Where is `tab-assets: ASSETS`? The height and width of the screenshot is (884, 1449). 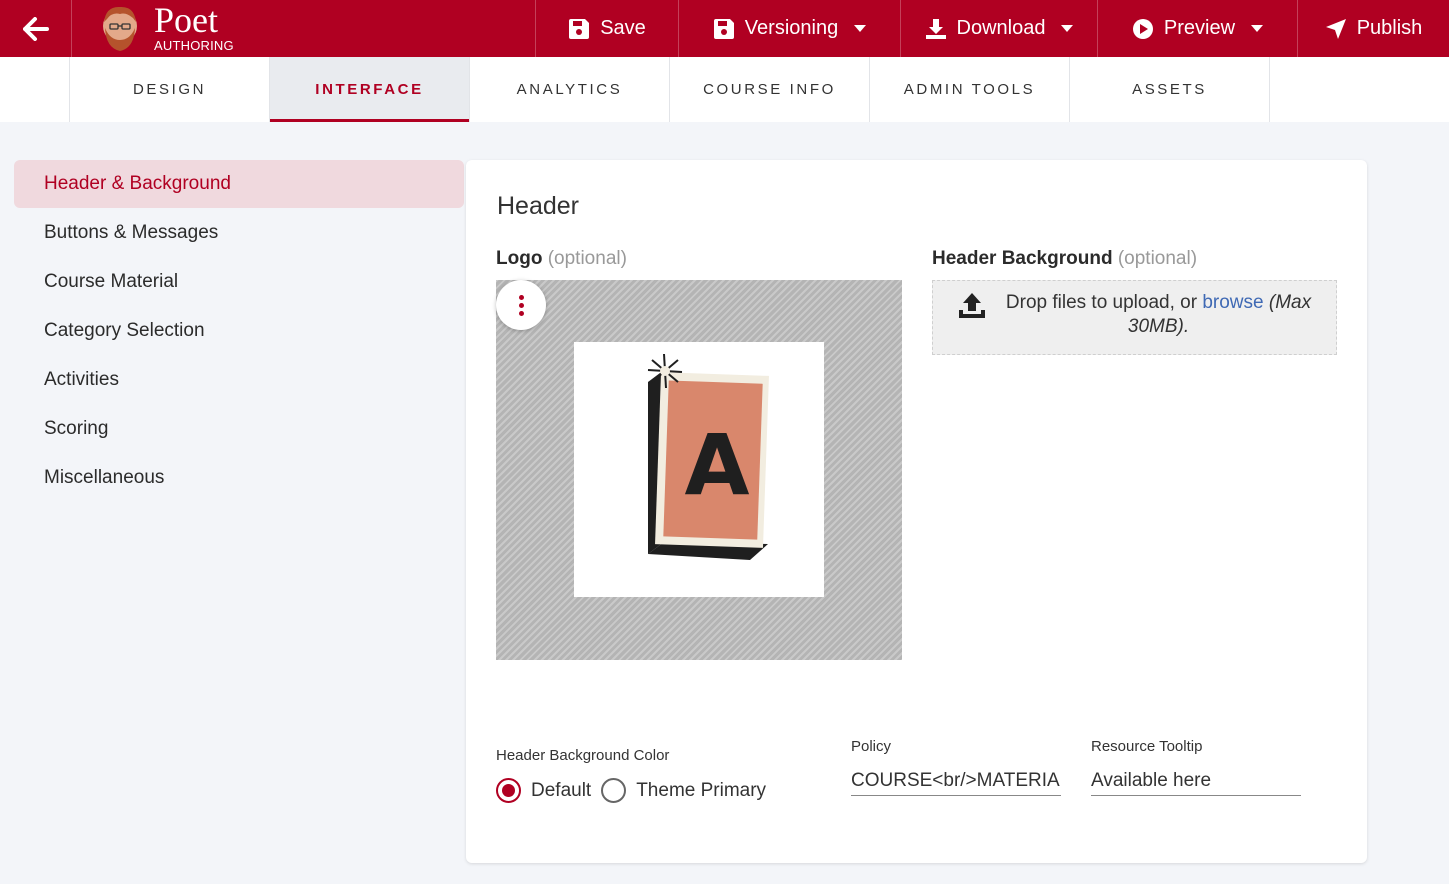
tab-assets: ASSETS is located at coordinates (1170, 89).